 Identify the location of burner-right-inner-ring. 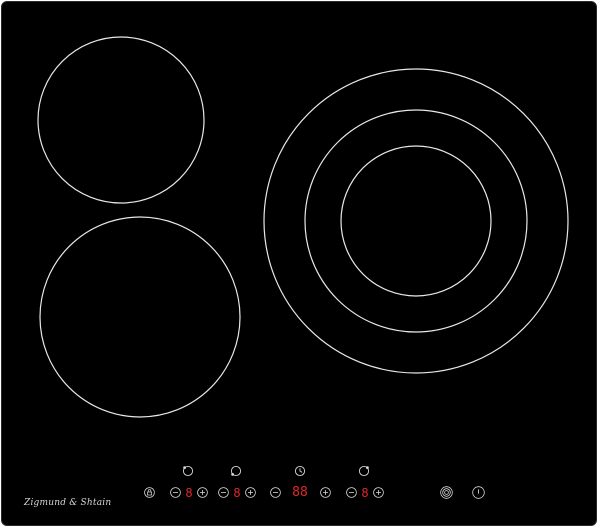
(416, 221).